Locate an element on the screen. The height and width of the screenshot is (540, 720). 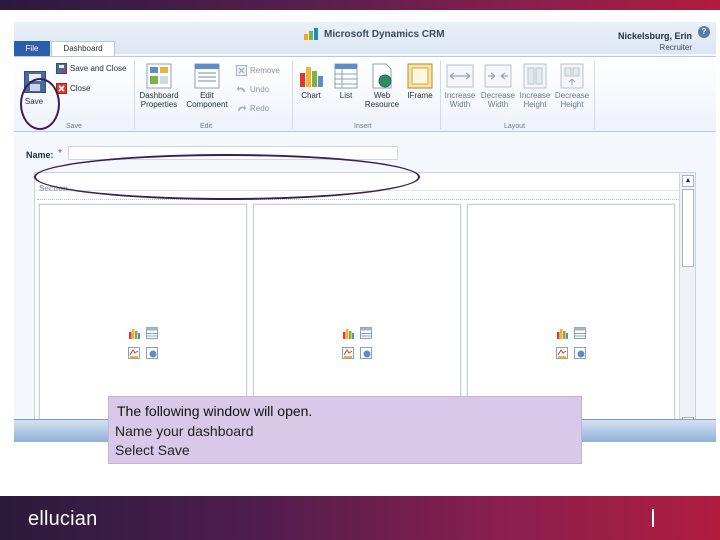
group-label-layout: Layout is located at coordinates (515, 126).